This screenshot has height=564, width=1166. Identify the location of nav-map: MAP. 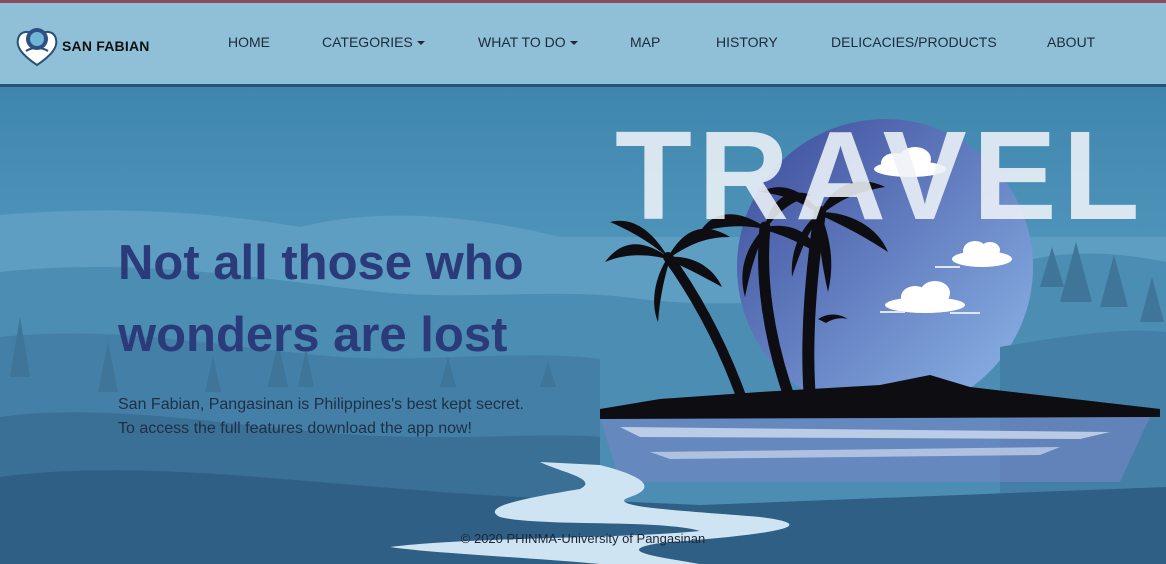
(645, 42).